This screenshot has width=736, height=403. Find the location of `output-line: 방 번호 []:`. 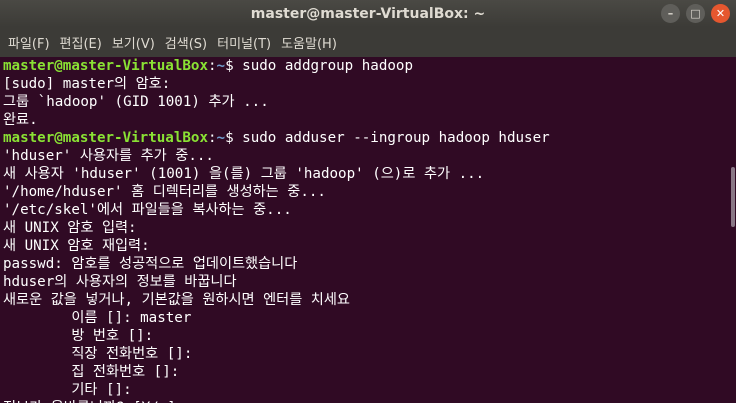

output-line: 방 번호 []: is located at coordinates (369, 336).